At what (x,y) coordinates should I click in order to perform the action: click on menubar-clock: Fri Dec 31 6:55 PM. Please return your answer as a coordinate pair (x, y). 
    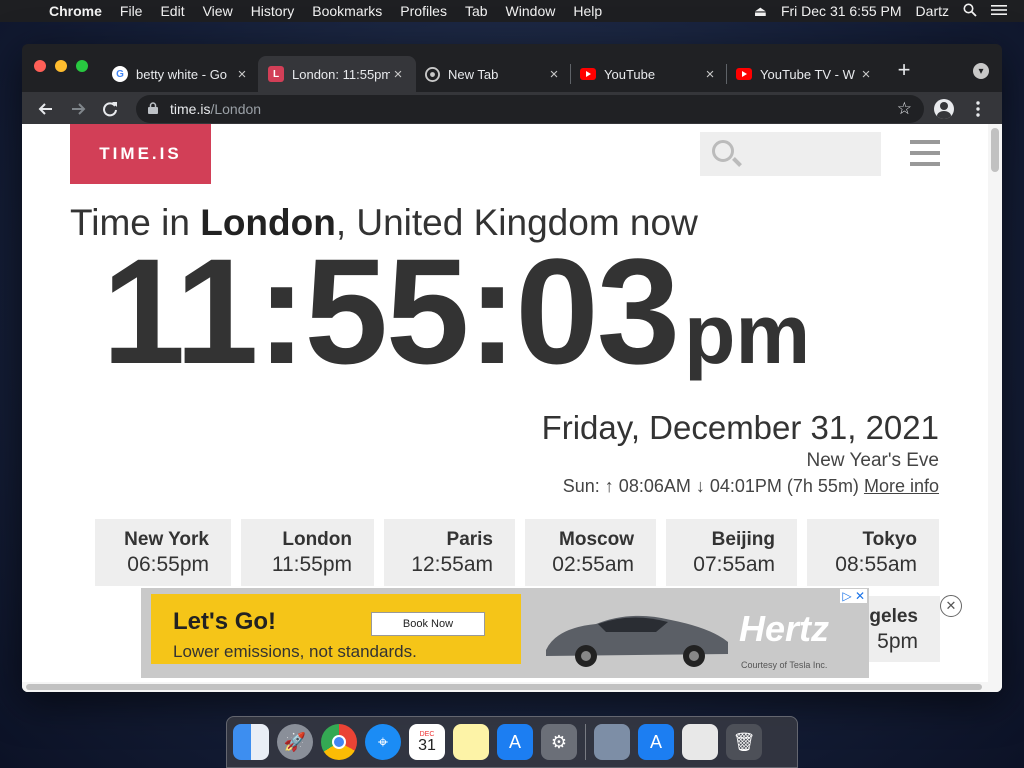
    Looking at the image, I should click on (841, 11).